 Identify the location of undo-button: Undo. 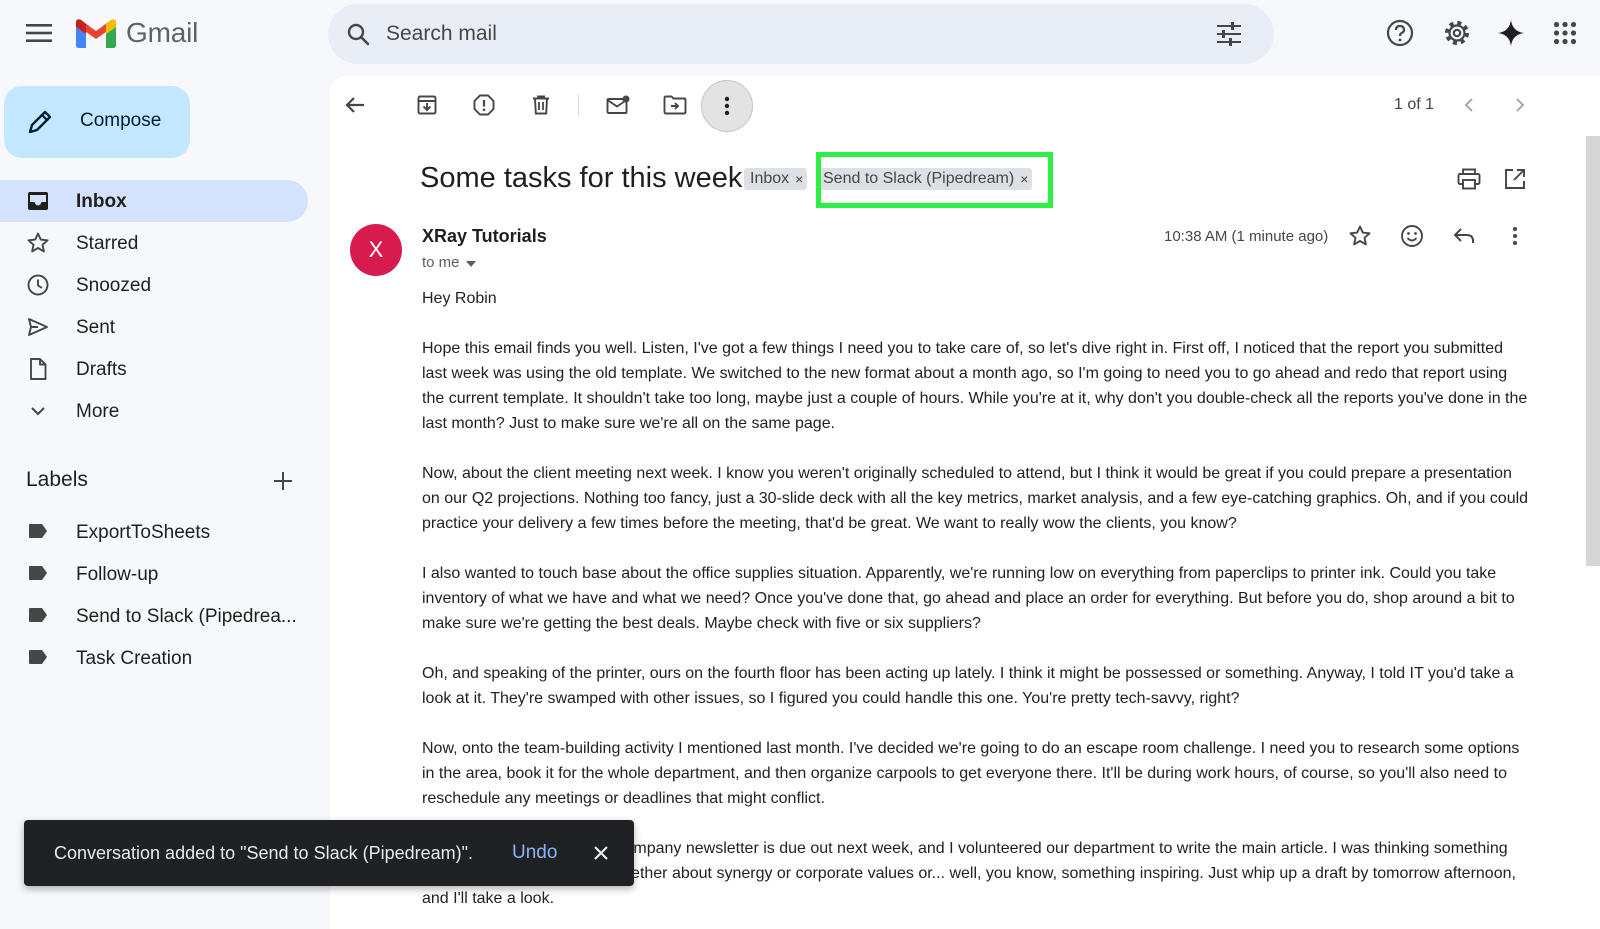
(534, 853).